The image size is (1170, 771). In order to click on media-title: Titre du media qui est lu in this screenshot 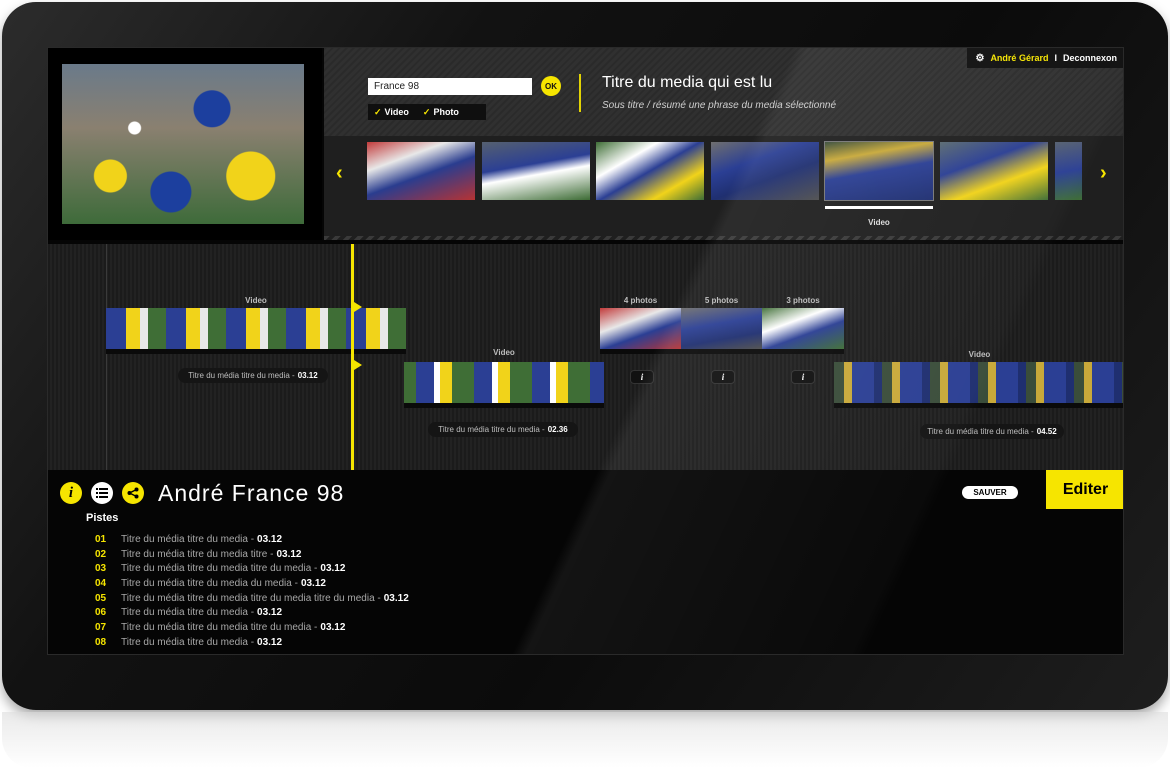, I will do `click(687, 82)`.